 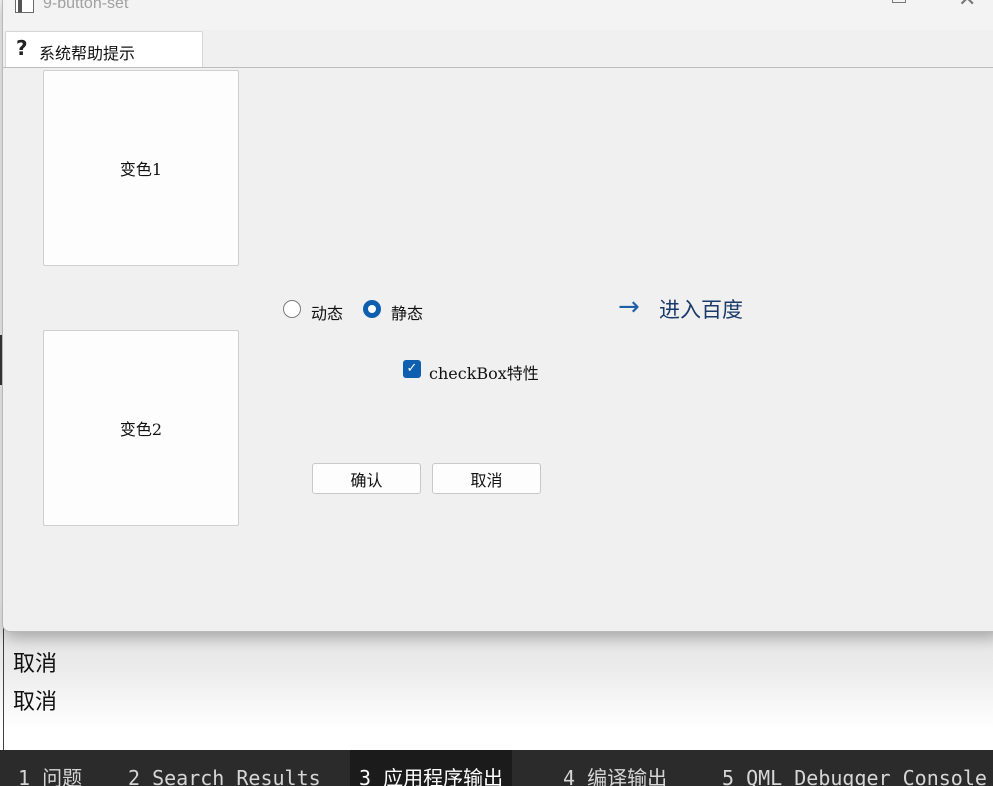 I want to click on tab-application-output: 3 应用程序输出, so click(x=431, y=768).